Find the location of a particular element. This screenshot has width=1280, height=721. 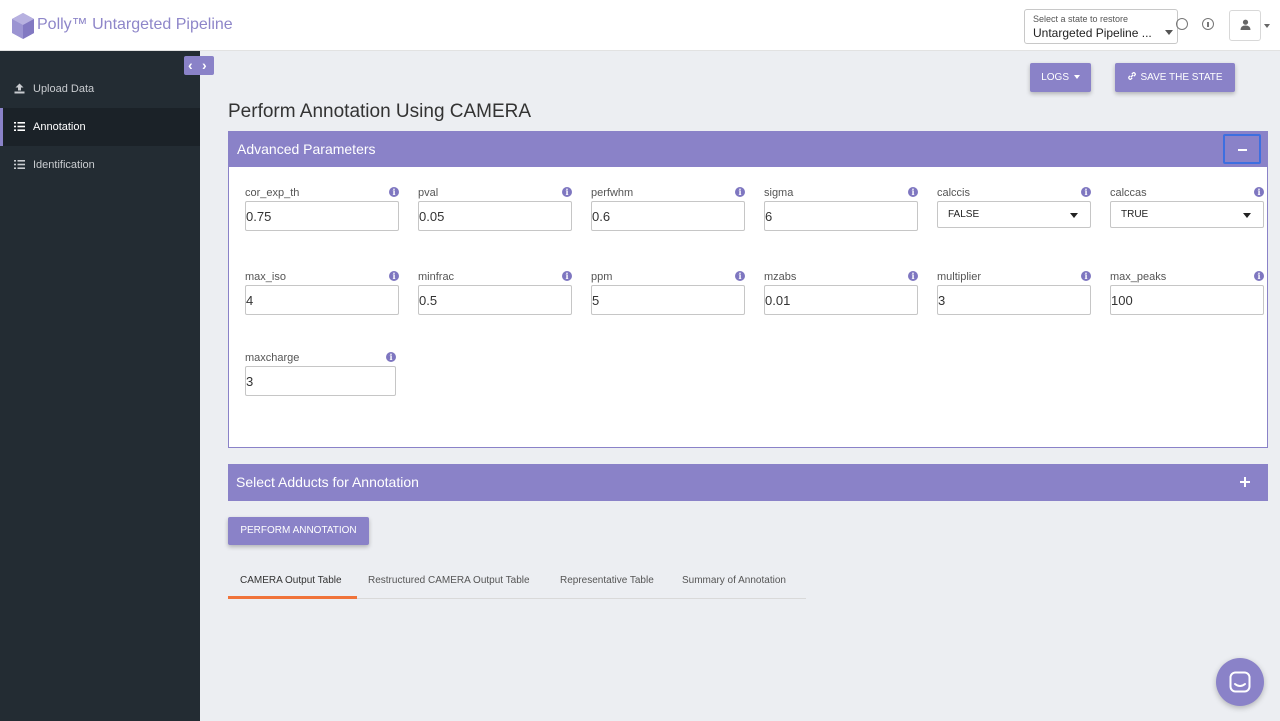

list-icon is located at coordinates (19, 164).